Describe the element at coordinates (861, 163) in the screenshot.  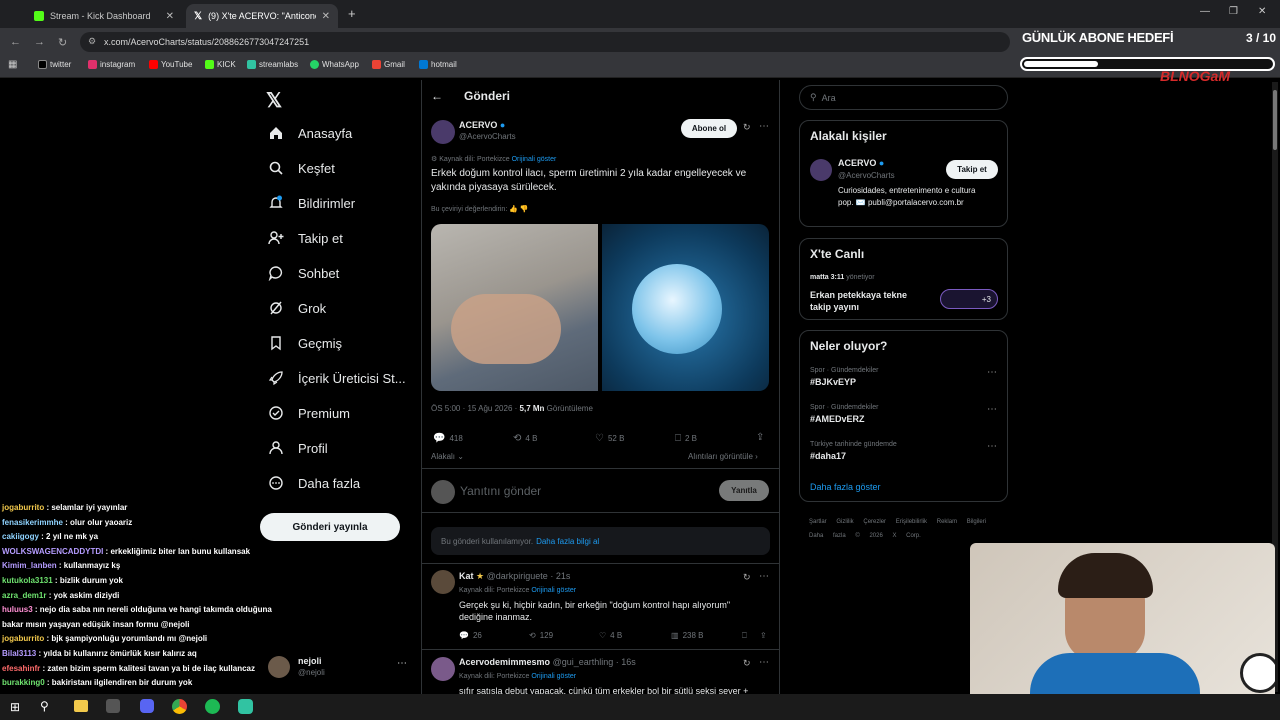
I see `related-name: ACERVO ●` at that location.